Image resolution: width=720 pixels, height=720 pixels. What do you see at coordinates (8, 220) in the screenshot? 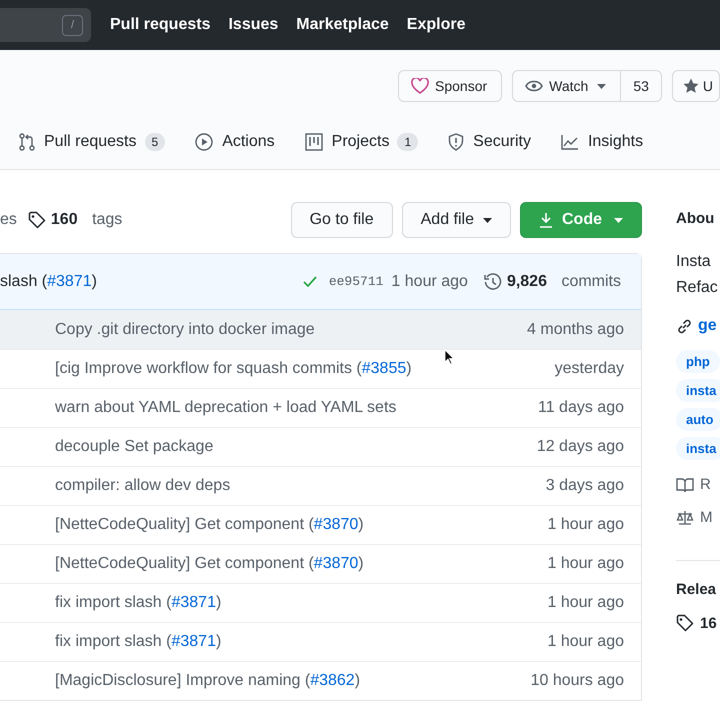
I see `branches-link: es` at bounding box center [8, 220].